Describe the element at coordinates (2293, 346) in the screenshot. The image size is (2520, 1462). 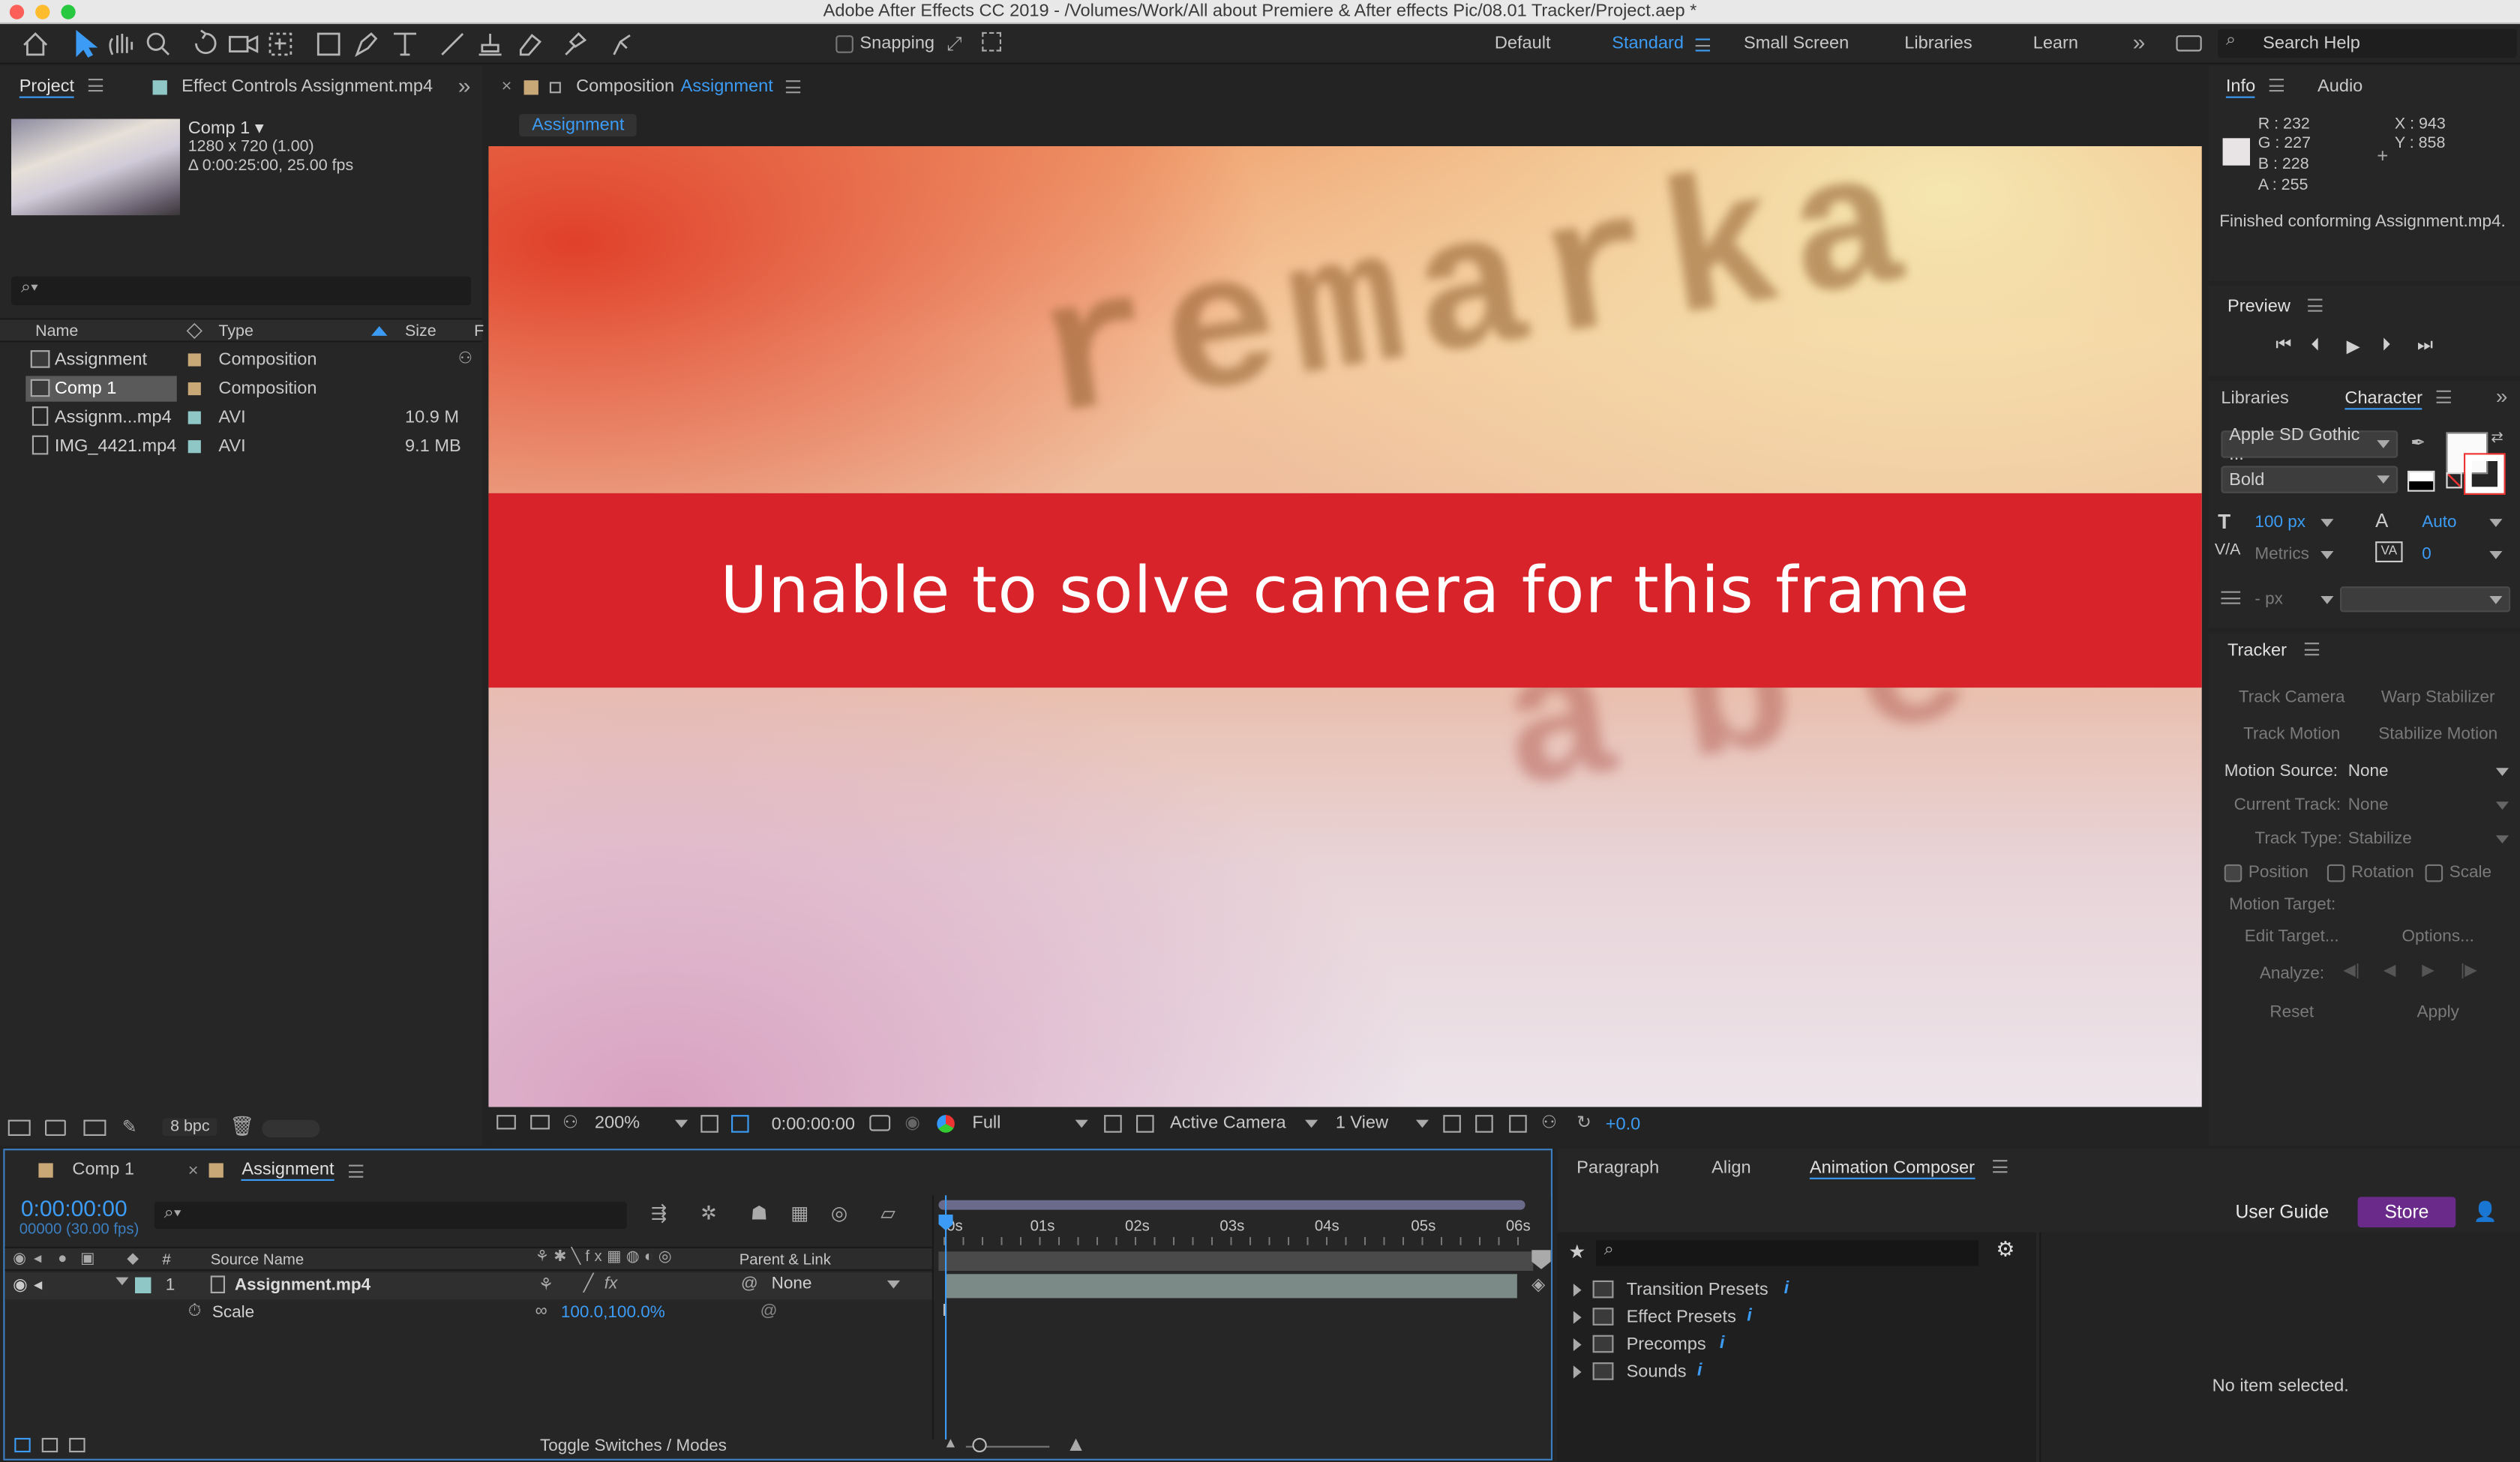
I see `first-frame-icon: ⏮` at that location.